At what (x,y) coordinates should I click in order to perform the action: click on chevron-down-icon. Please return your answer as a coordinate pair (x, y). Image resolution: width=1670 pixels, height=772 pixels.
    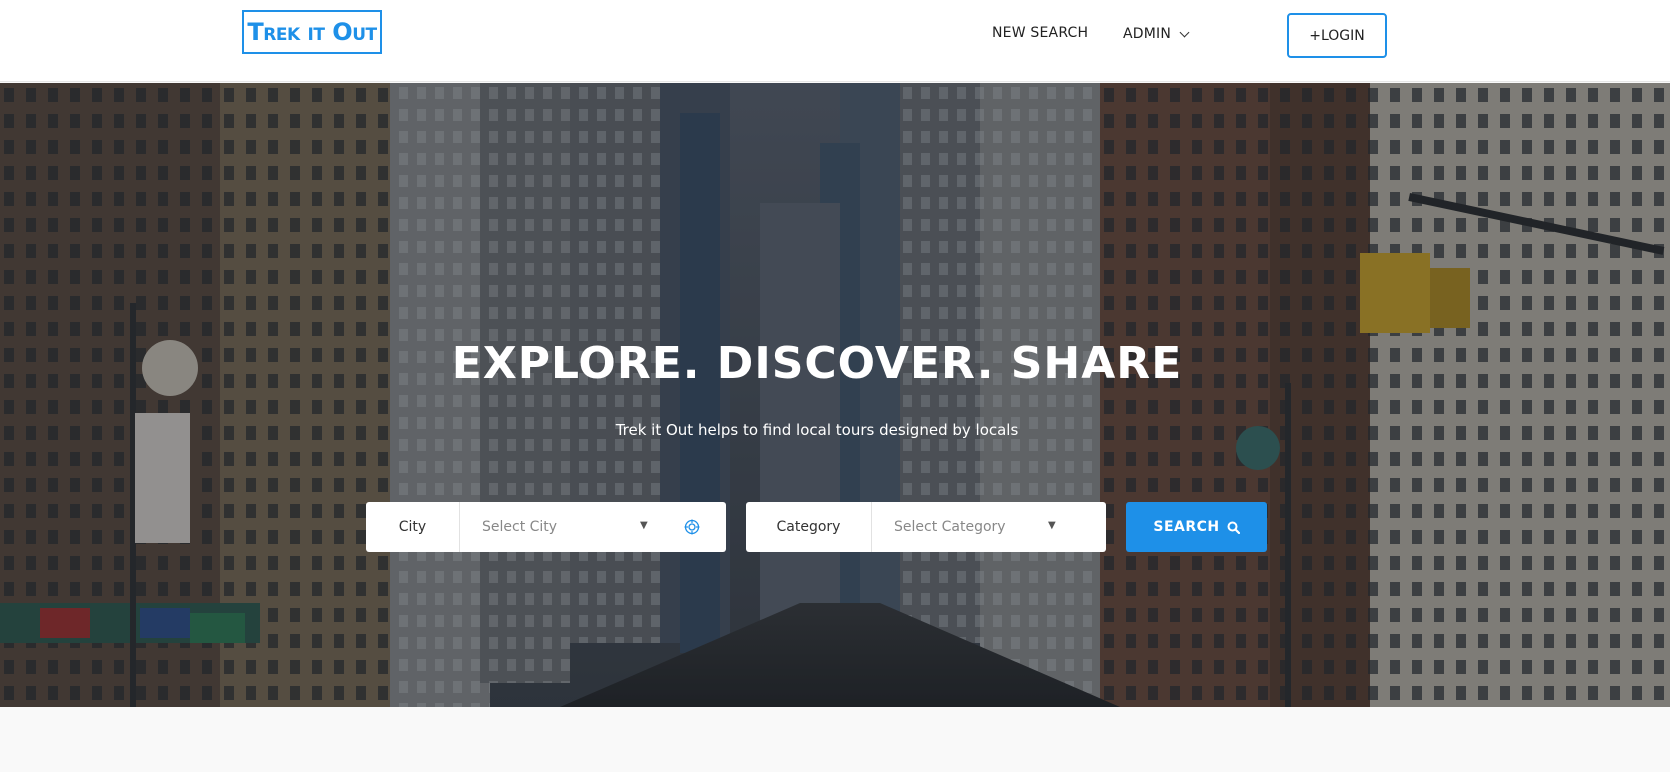
    Looking at the image, I should click on (1184, 32).